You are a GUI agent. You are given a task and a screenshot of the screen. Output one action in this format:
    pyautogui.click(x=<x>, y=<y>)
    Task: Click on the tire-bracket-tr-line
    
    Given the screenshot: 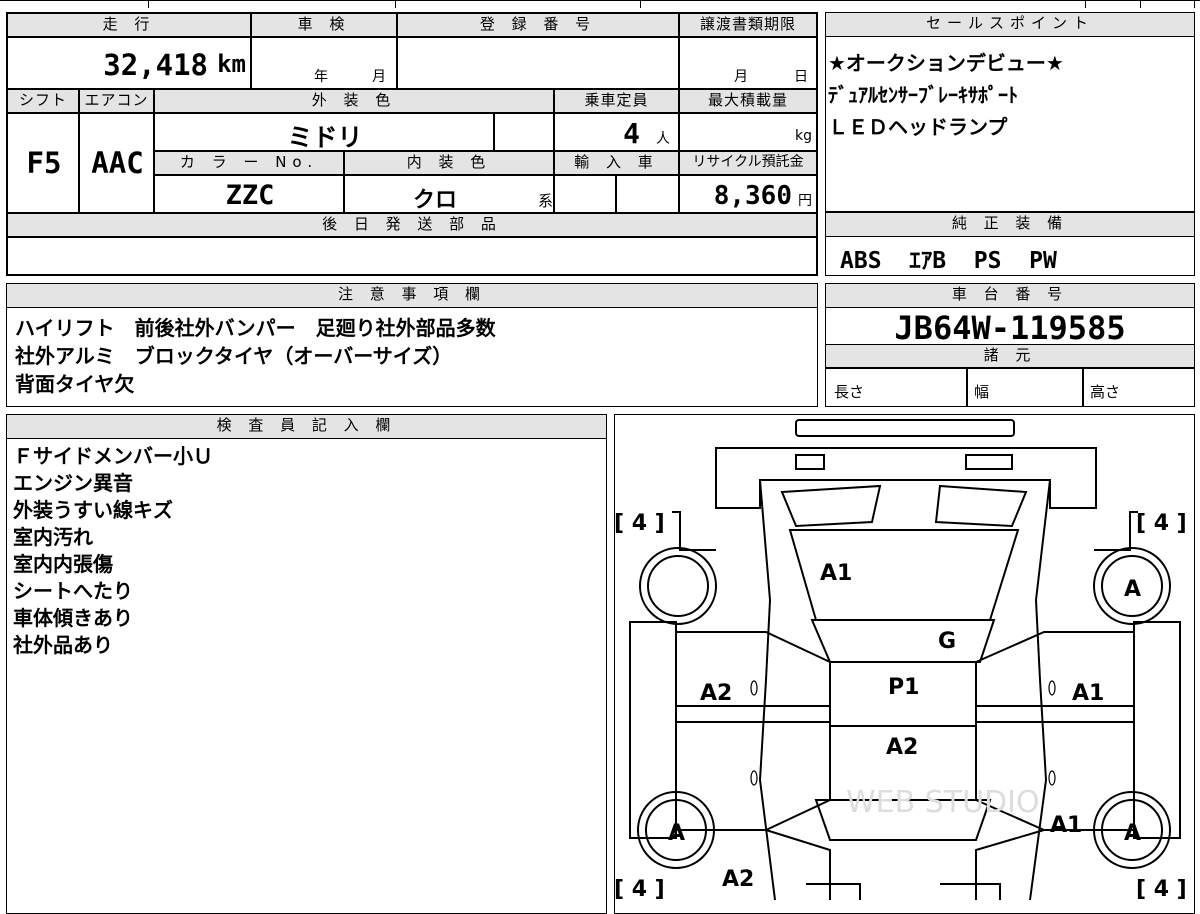 What is the action you would take?
    pyautogui.click(x=1116, y=531)
    